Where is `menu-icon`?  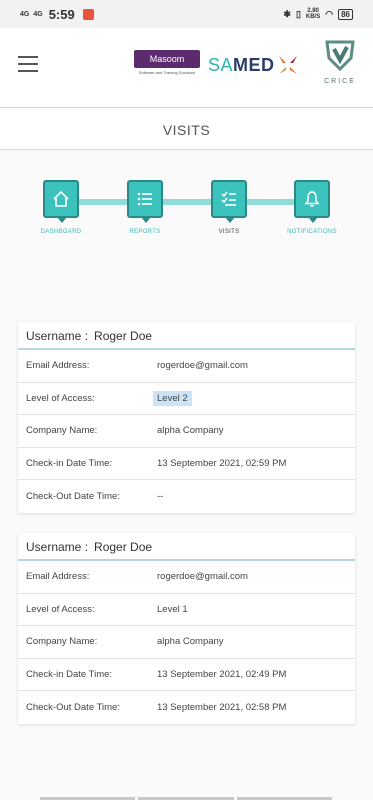
menu-icon is located at coordinates (28, 64).